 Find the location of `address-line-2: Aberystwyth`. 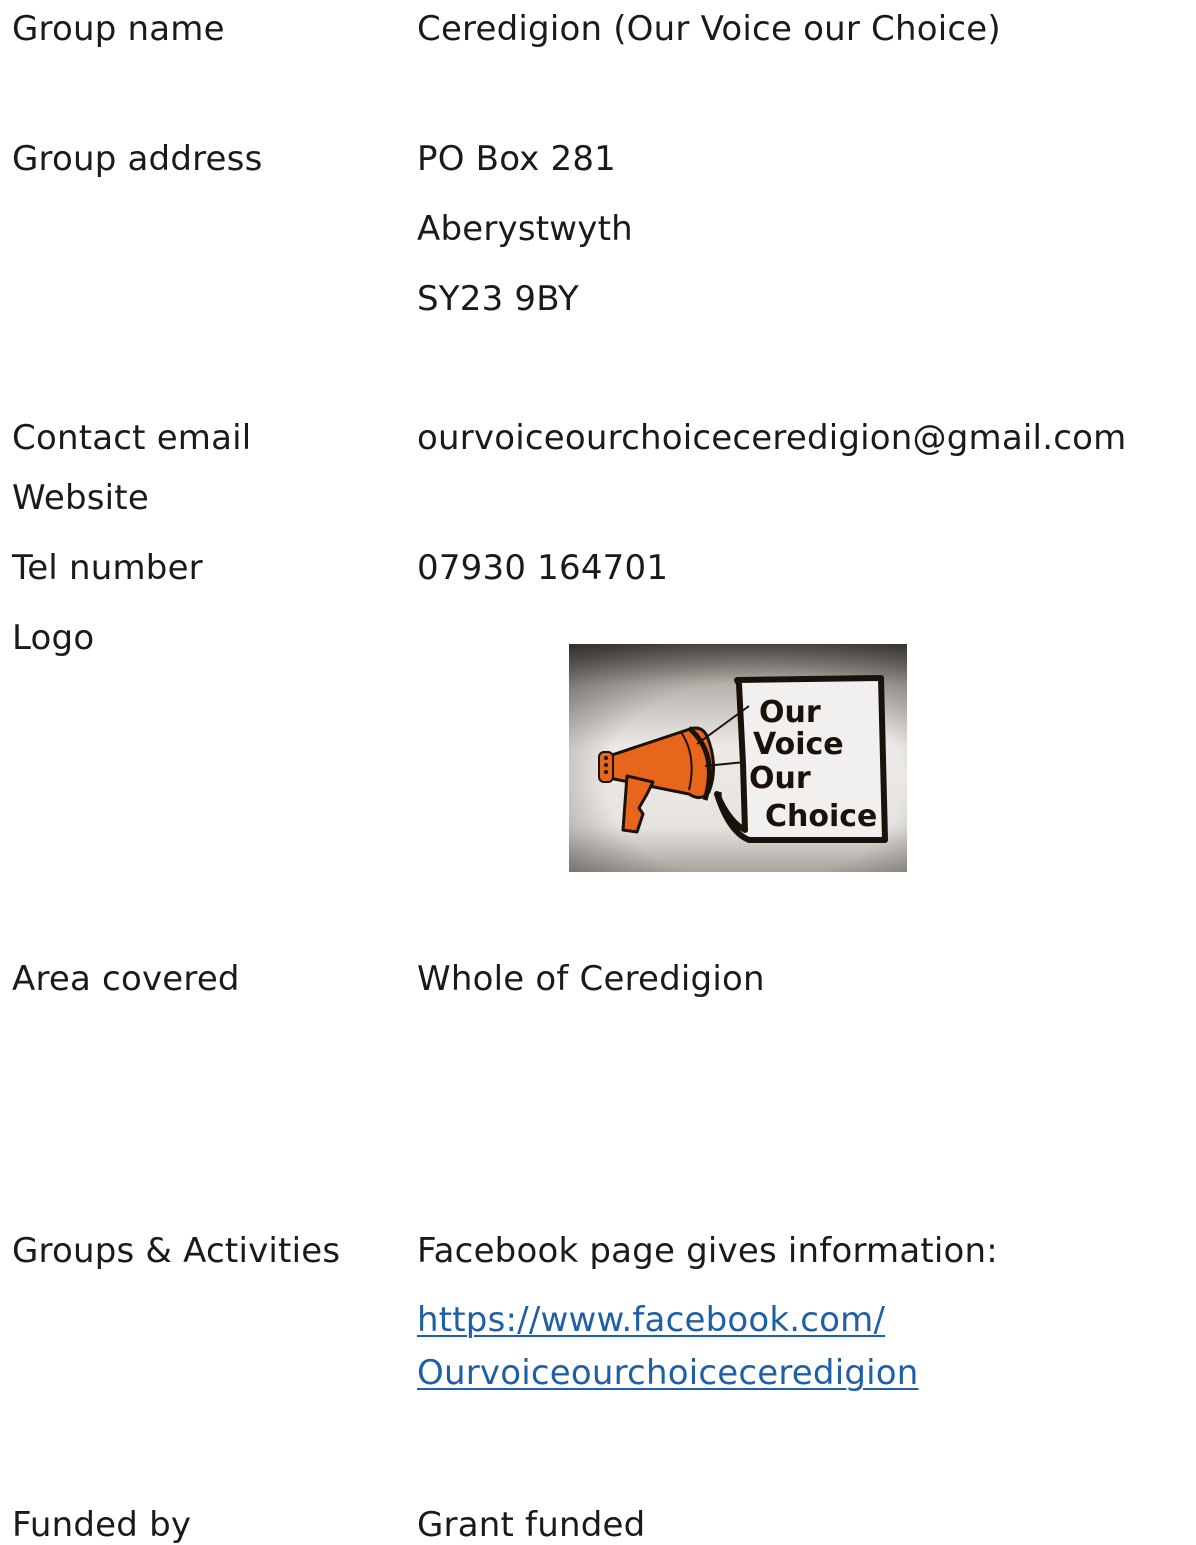

address-line-2: Aberystwyth is located at coordinates (525, 229).